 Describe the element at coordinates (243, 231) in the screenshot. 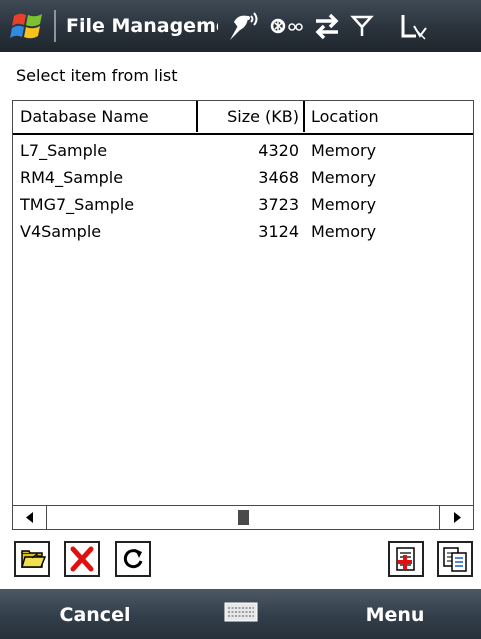

I see `table-row: V4Sample 3124 Memory` at that location.